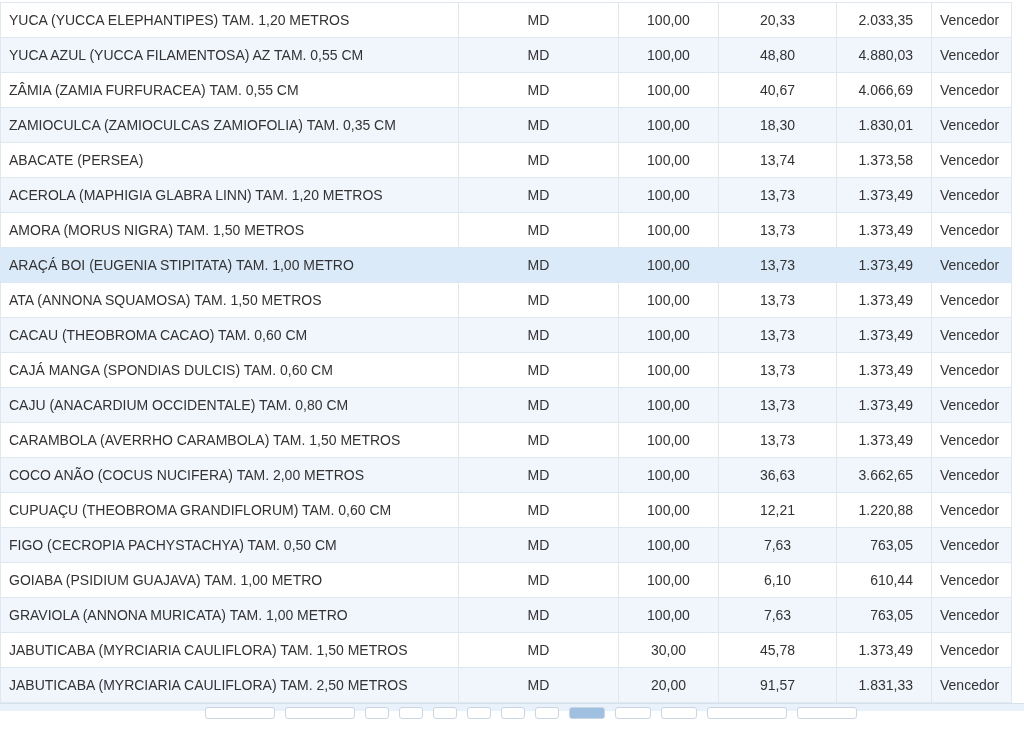  What do you see at coordinates (506, 20) in the screenshot?
I see `table-row: YUCA (YUCCA ELEPHANTIPES) TAM. 1,20 METROS MD 100,00 20,33 2.033,35 Vencedor` at bounding box center [506, 20].